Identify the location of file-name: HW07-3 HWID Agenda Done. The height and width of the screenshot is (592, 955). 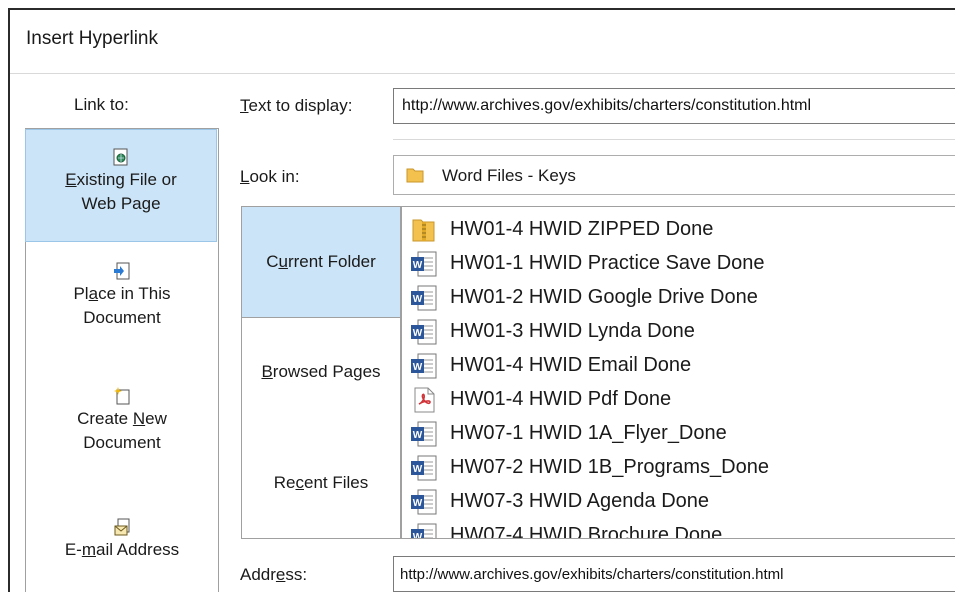
(580, 501).